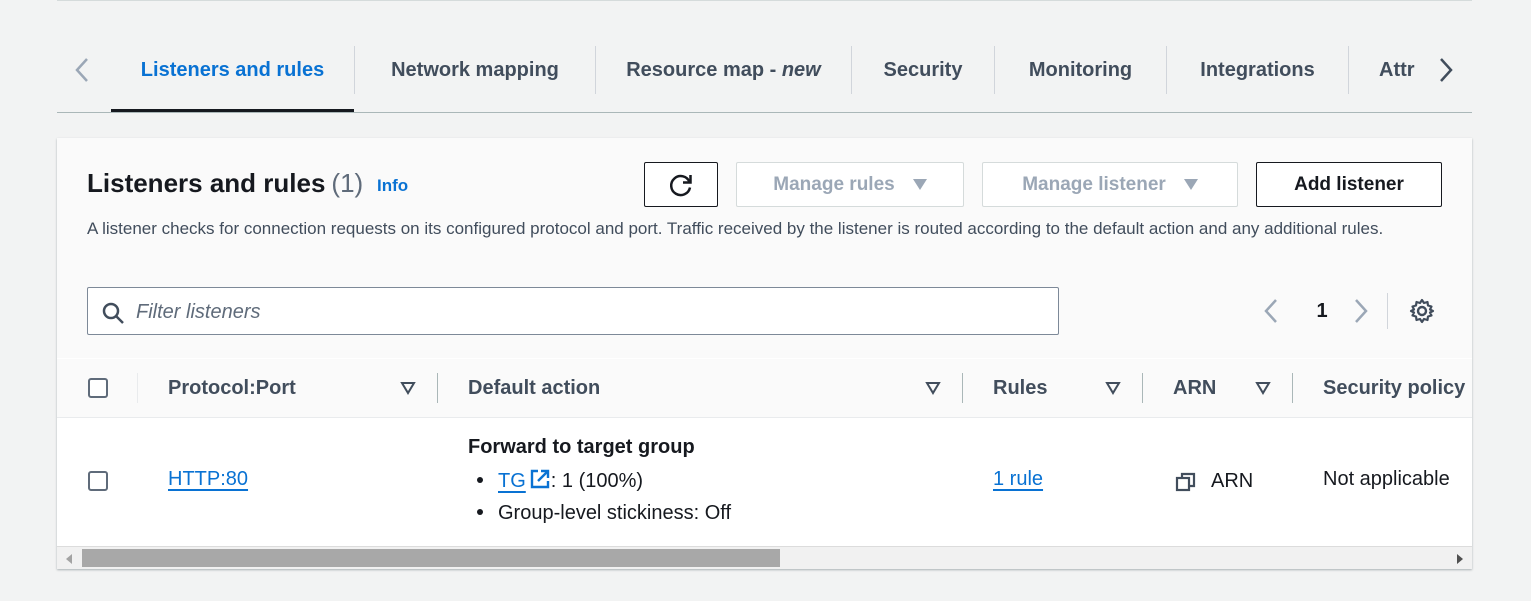  I want to click on pagination-divider, so click(1387, 311).